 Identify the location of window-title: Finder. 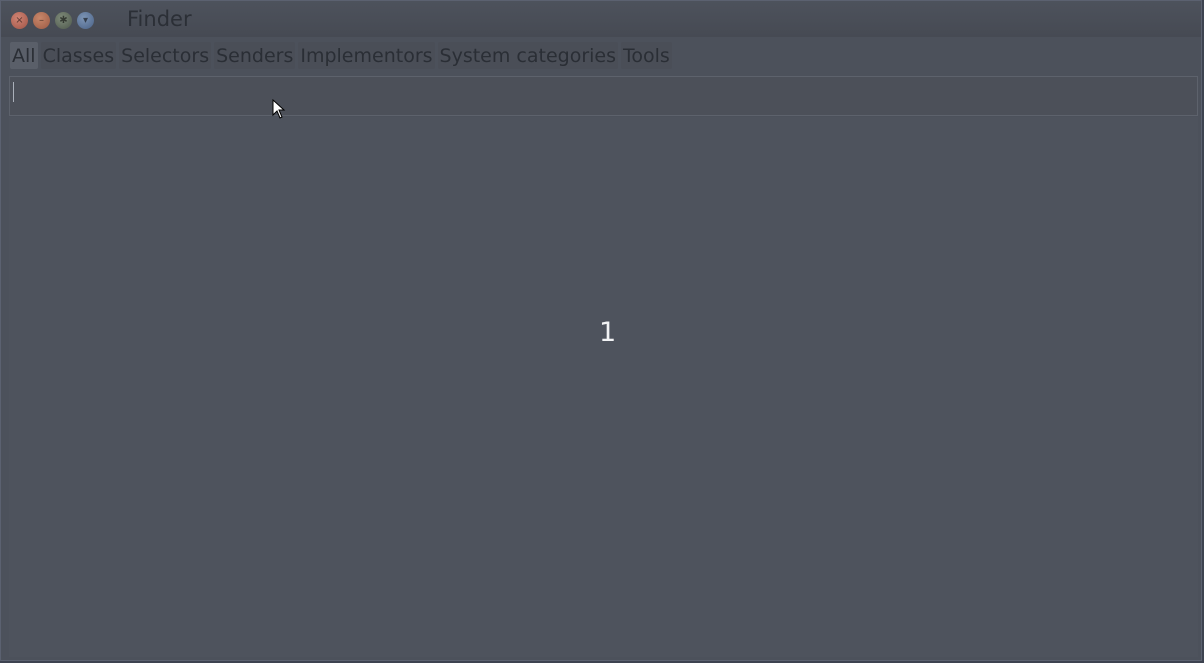
(159, 19).